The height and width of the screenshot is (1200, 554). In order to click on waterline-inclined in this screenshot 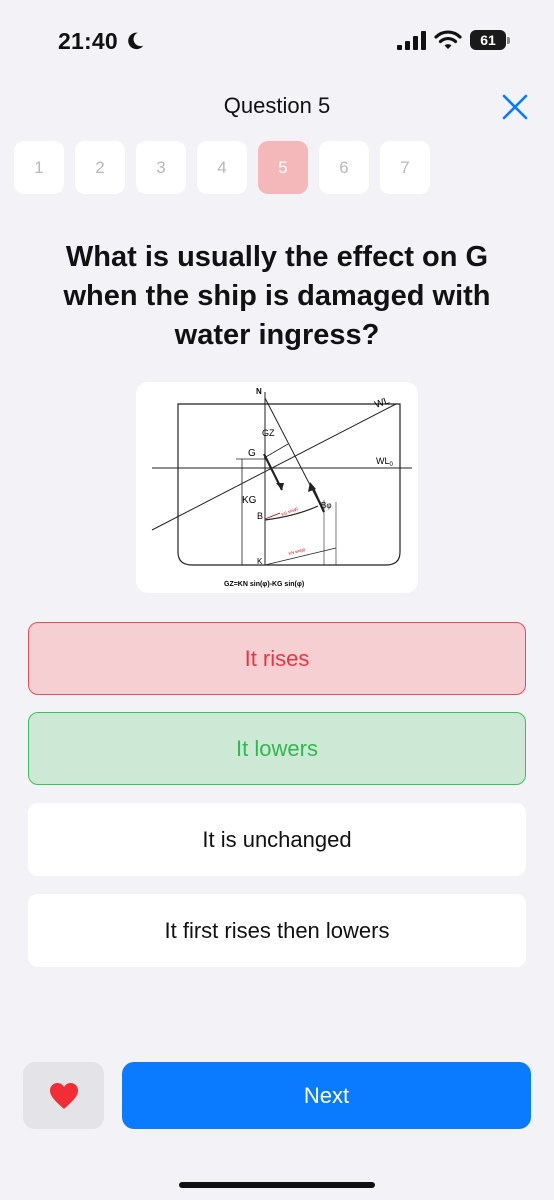, I will do `click(274, 467)`.